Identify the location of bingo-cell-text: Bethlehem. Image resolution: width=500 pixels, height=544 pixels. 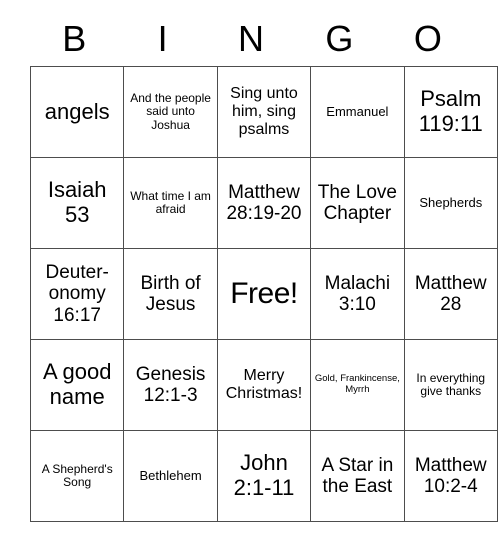
(170, 475).